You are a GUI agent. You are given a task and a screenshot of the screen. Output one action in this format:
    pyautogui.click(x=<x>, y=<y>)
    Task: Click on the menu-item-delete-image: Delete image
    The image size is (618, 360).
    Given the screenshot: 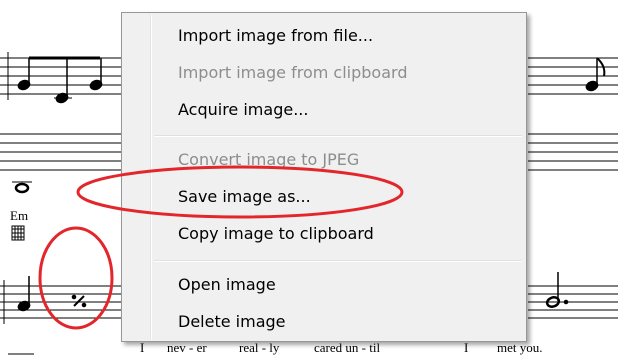 What is the action you would take?
    pyautogui.click(x=349, y=322)
    